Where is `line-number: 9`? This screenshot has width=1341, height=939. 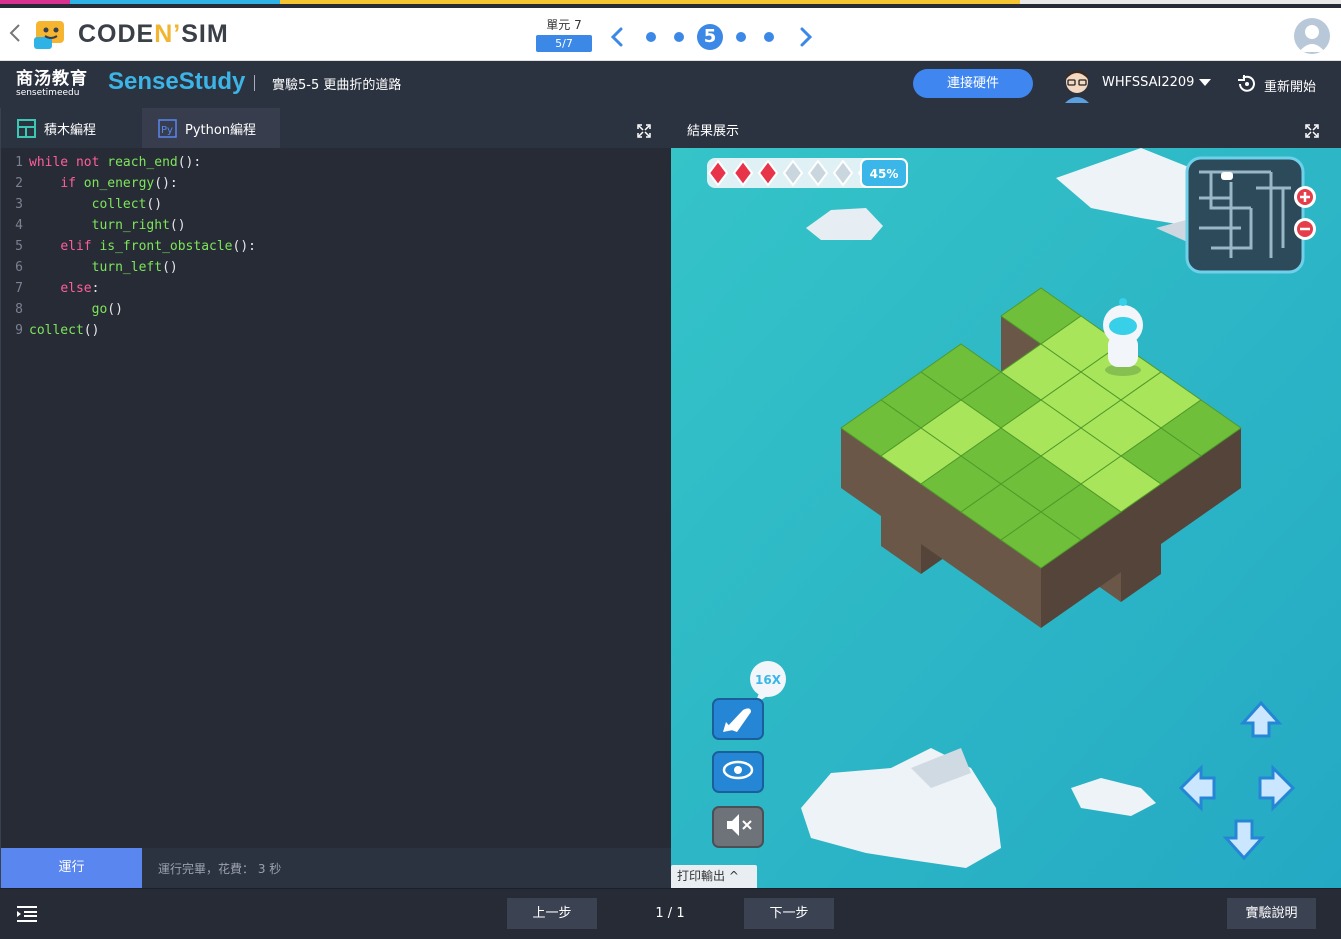 line-number: 9 is located at coordinates (19, 330).